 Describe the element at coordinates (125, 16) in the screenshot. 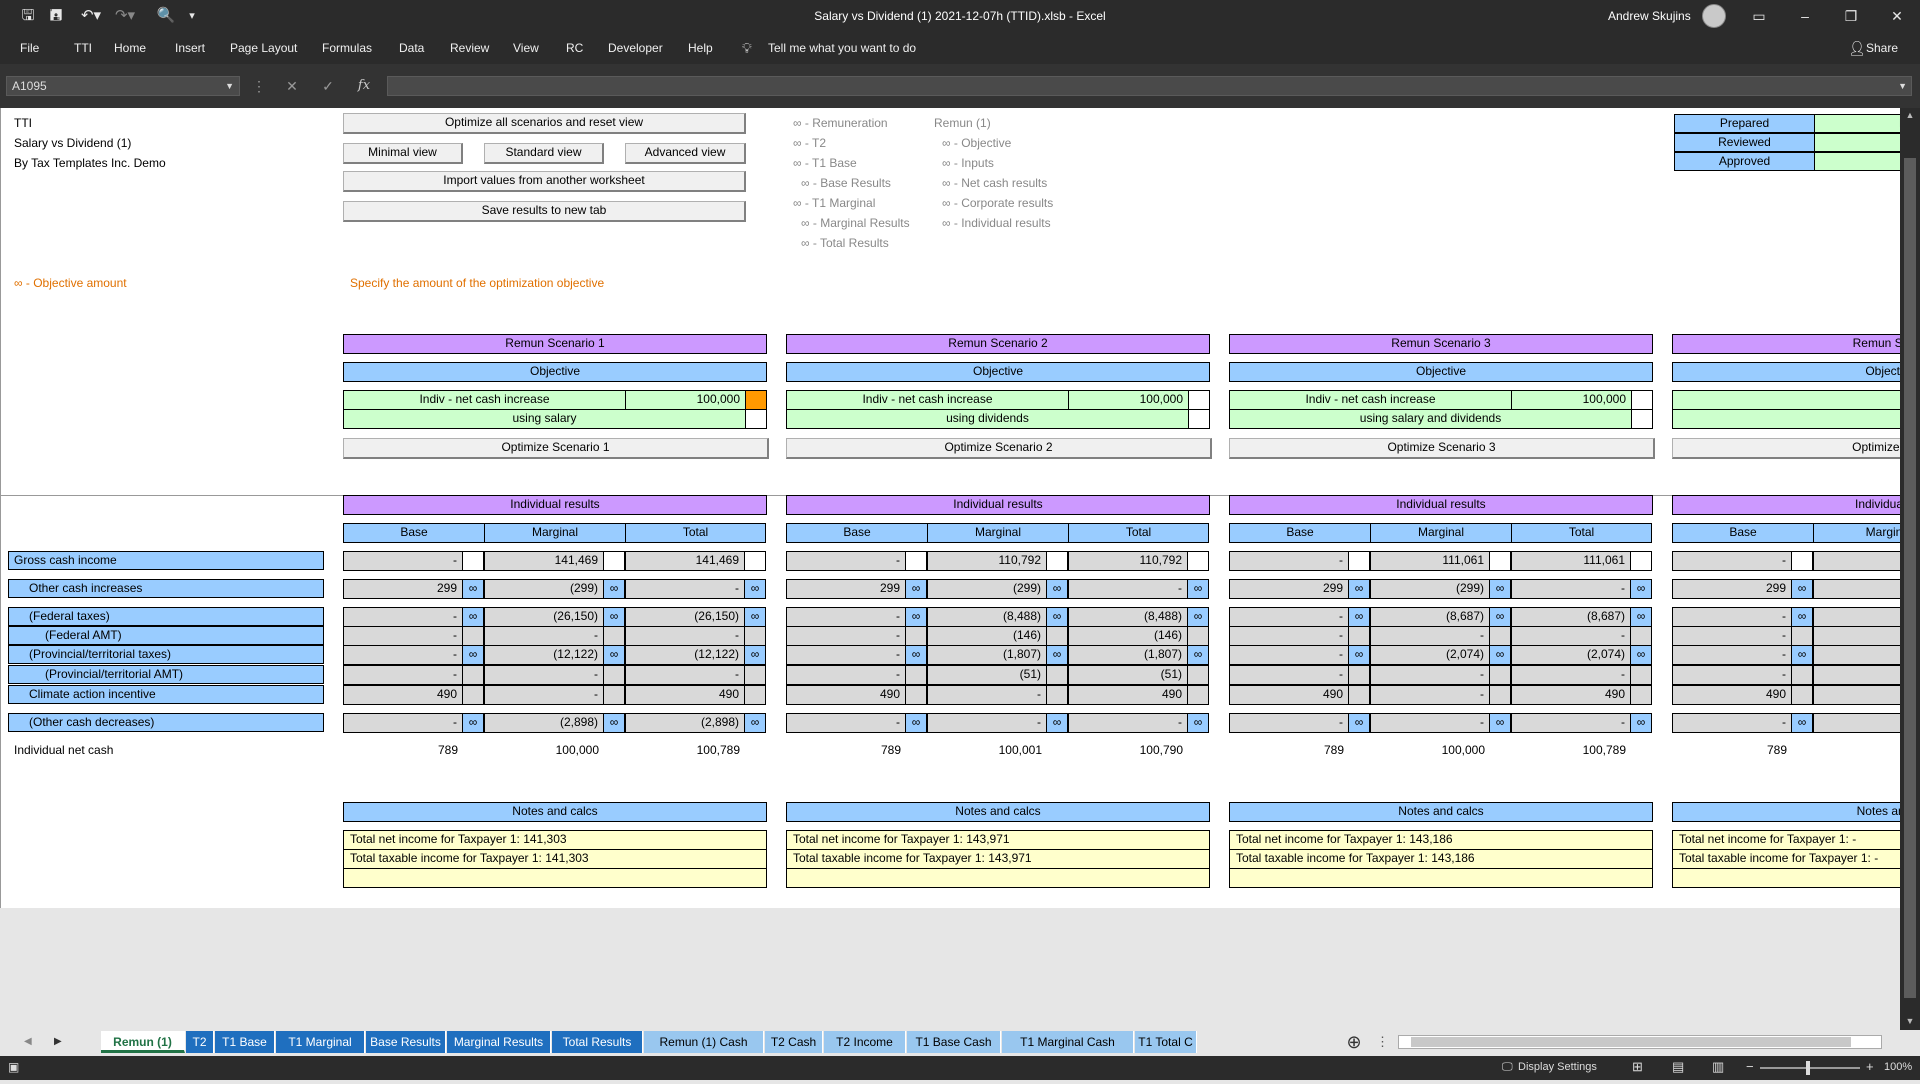

I see `redo-icon: ↷▾` at that location.